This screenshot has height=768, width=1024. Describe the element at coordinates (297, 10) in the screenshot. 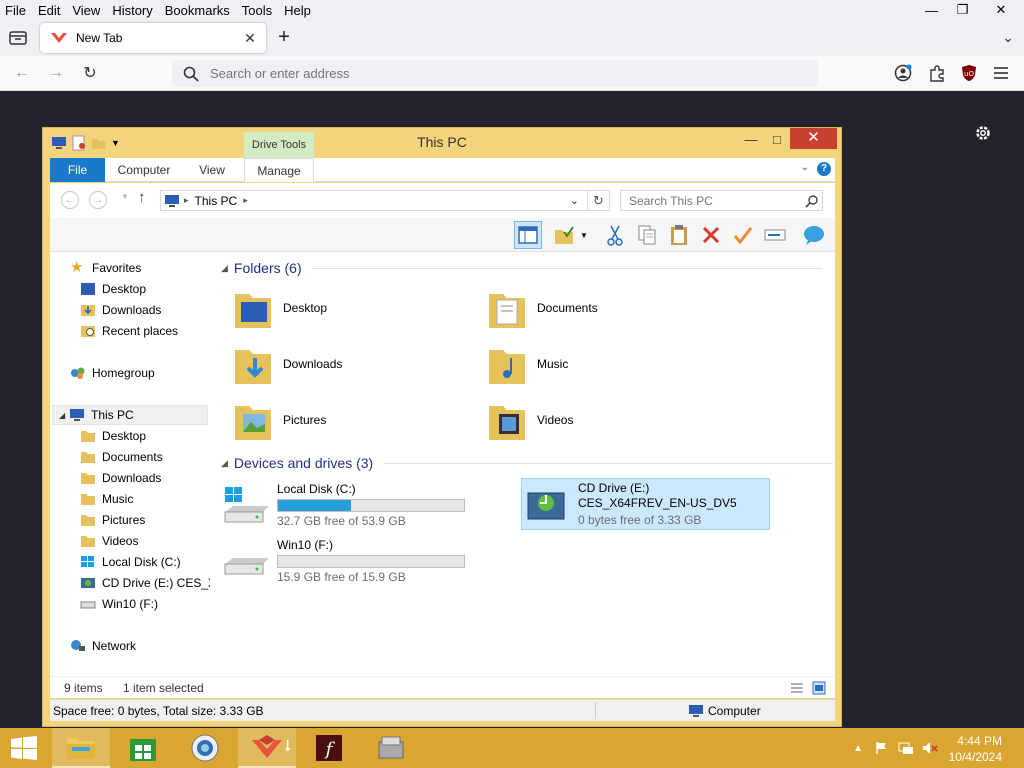

I see `menu-help: Help` at that location.